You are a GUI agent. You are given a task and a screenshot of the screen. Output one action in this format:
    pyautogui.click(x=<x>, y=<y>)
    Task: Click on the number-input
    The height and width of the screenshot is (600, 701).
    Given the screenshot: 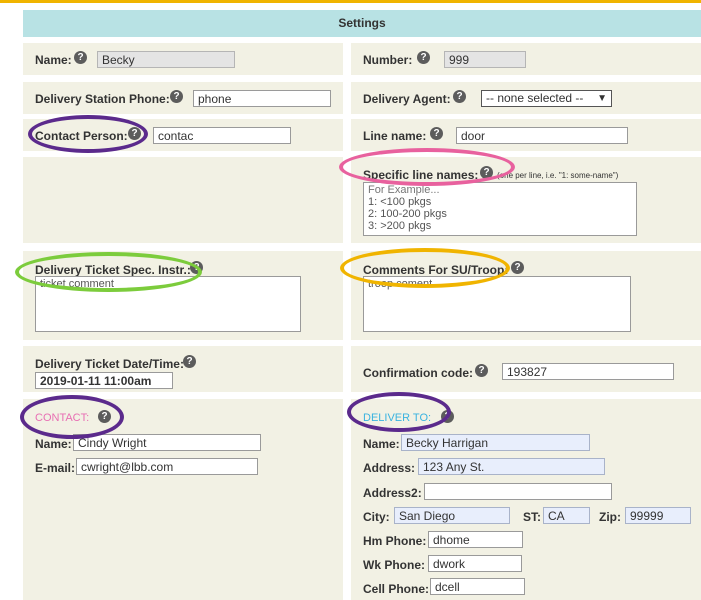 What is the action you would take?
    pyautogui.click(x=485, y=59)
    